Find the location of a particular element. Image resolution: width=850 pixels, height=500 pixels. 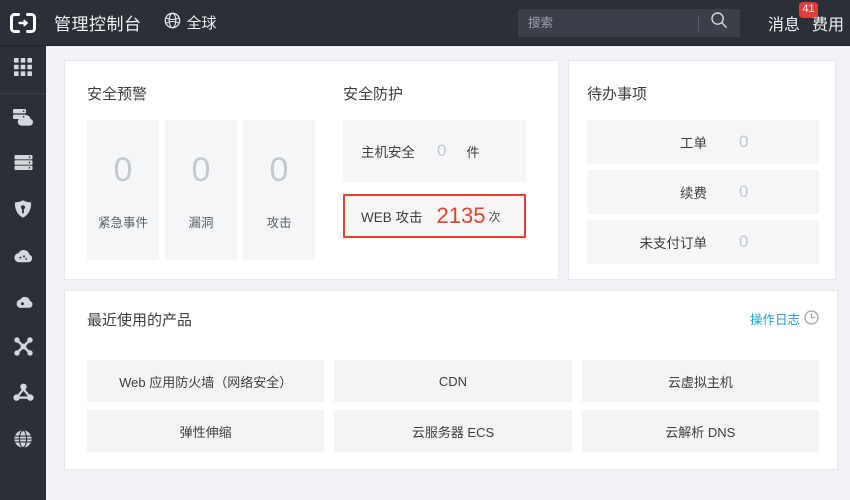

todo-card: 待办事项 工单 0 续费 0 未支付订单 0 is located at coordinates (702, 170).